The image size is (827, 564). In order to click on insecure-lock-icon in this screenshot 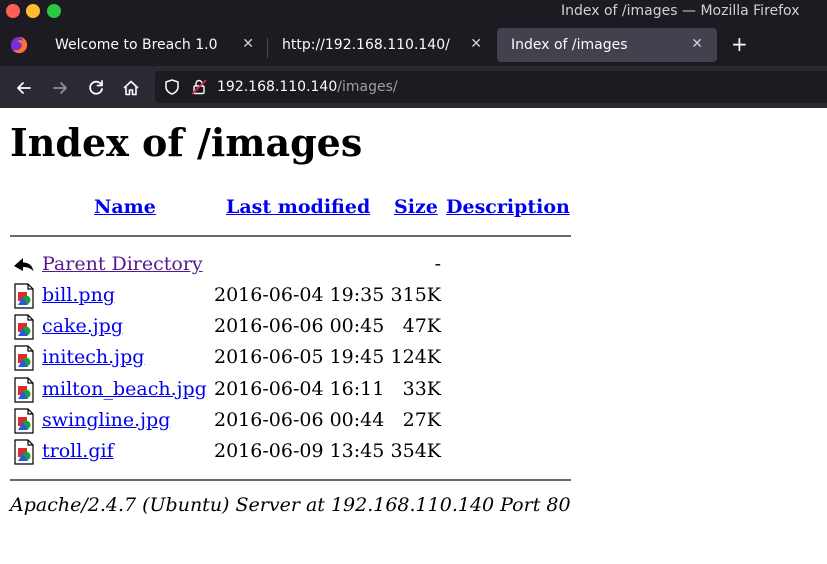, I will do `click(199, 87)`.